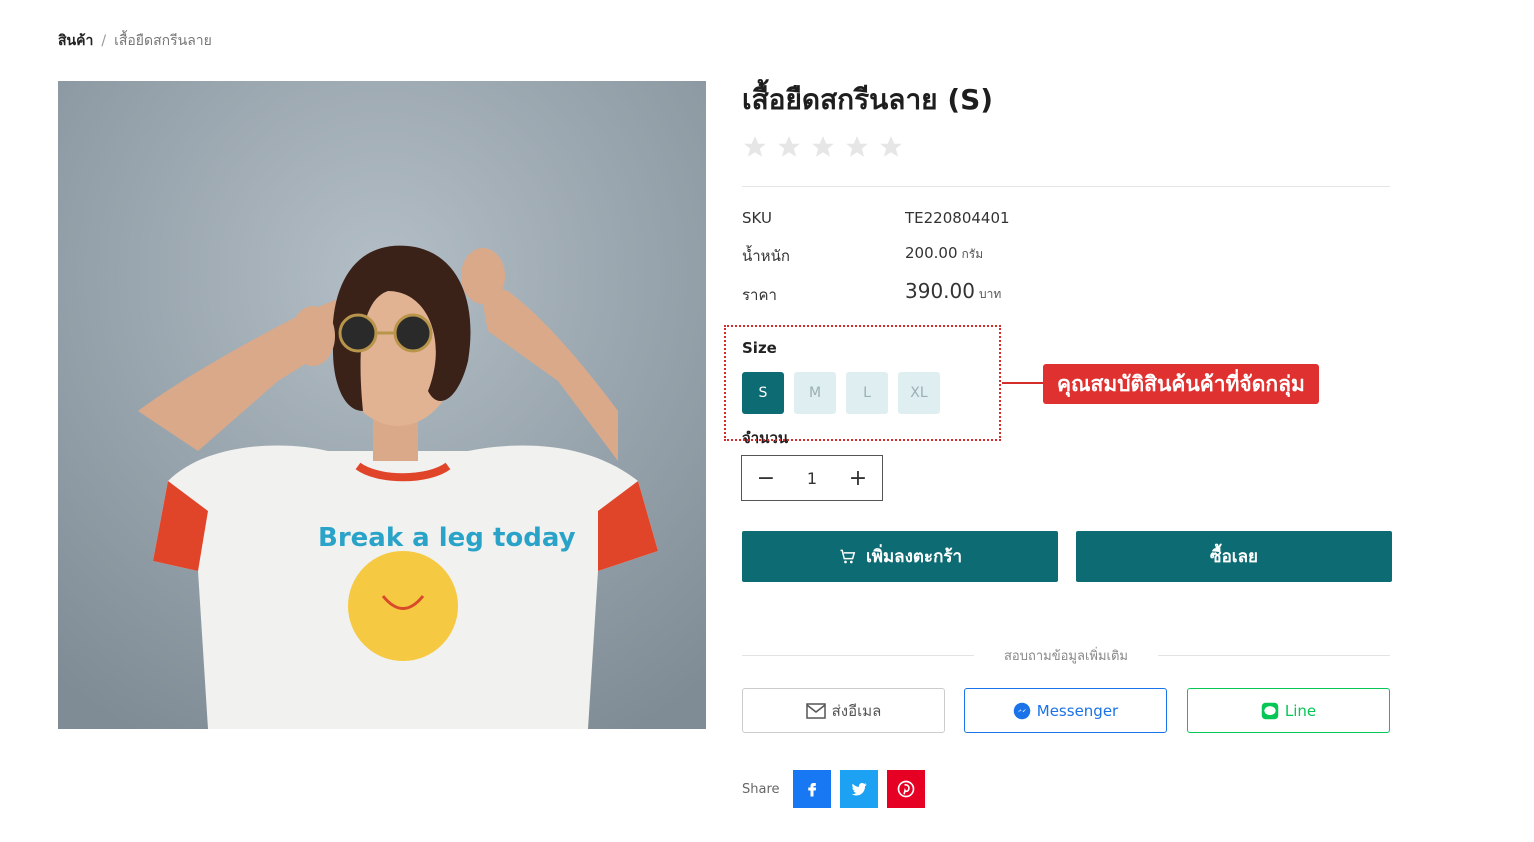 This screenshot has height=842, width=1534. I want to click on annotation-highlight-box, so click(862, 383).